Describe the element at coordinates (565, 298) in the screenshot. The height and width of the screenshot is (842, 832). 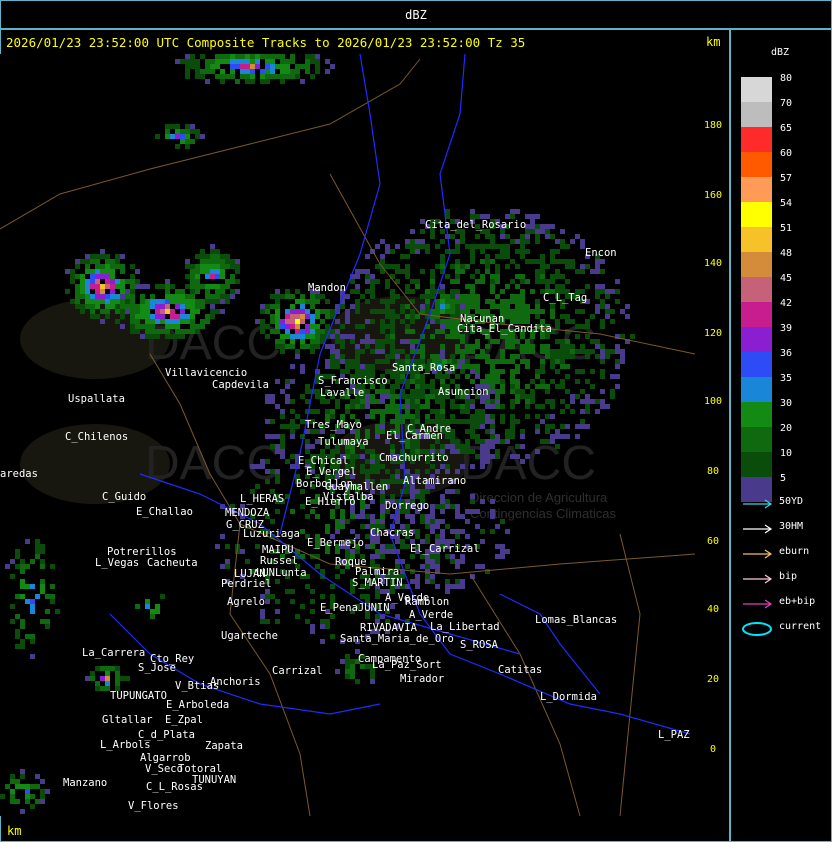
I see `place-label: C_L_Tag` at that location.